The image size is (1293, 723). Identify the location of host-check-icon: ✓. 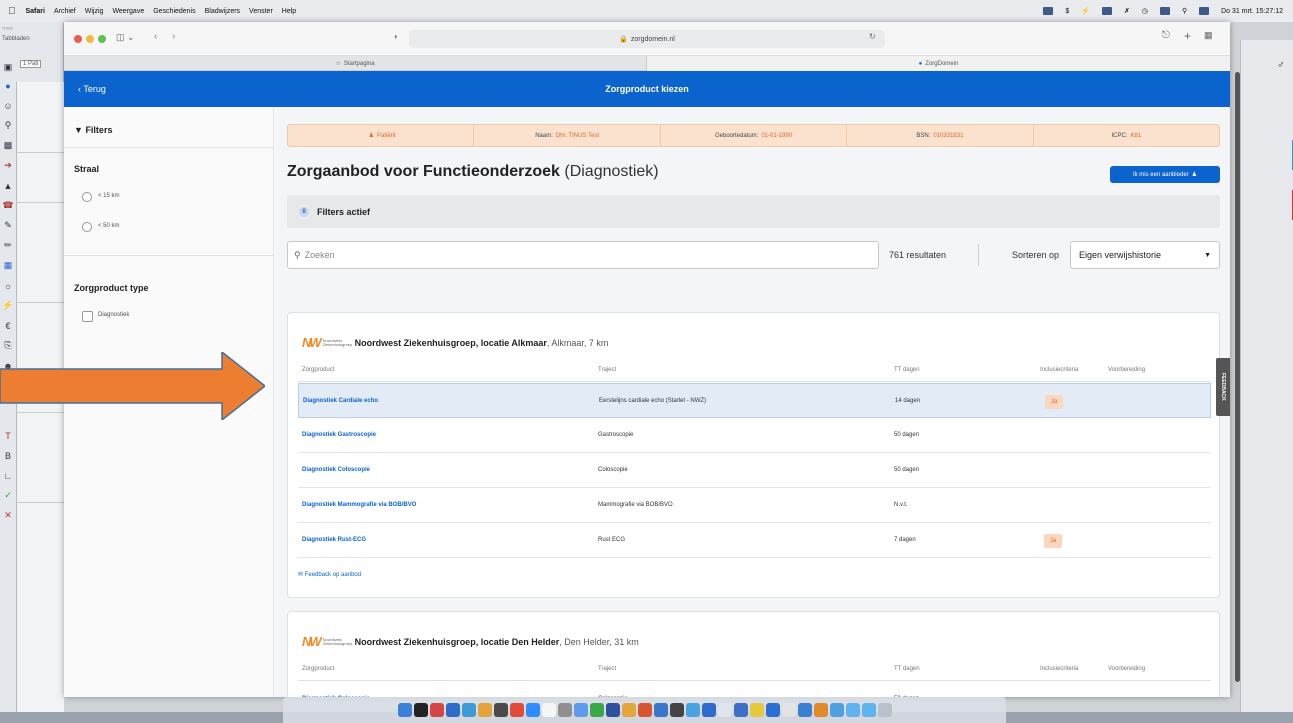
(8, 495).